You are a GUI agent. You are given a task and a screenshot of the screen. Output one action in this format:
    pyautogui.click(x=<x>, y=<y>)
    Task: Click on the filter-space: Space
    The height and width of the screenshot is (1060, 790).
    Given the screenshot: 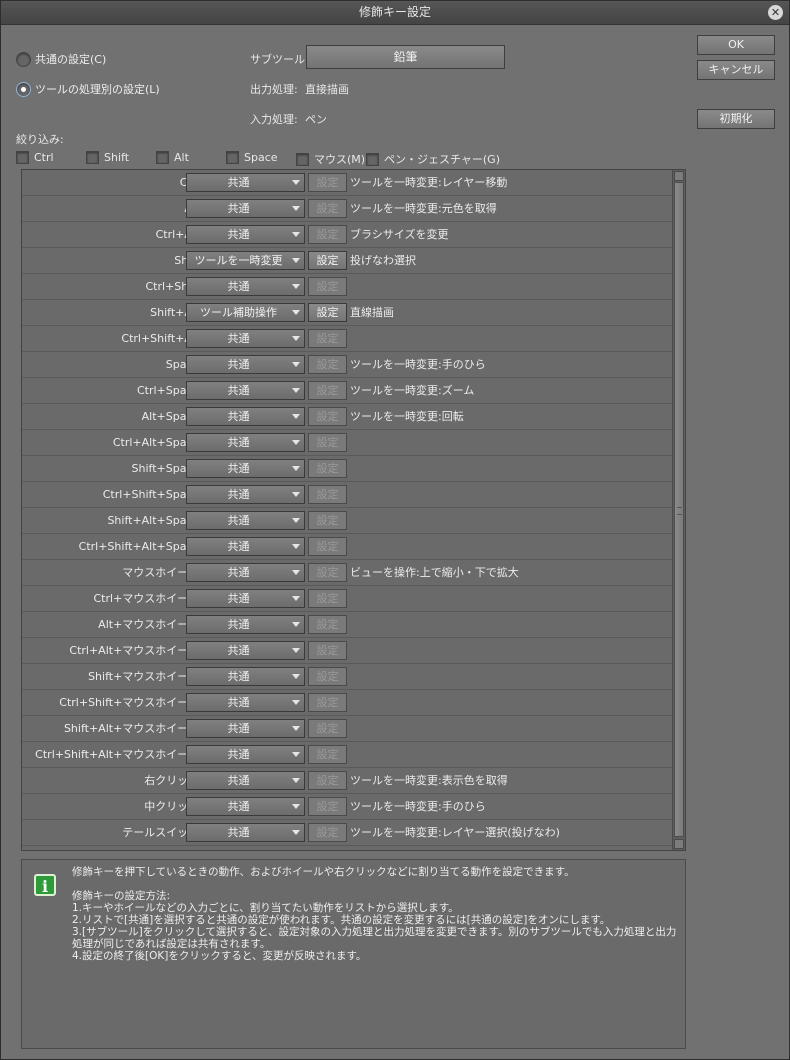 What is the action you would take?
    pyautogui.click(x=252, y=157)
    